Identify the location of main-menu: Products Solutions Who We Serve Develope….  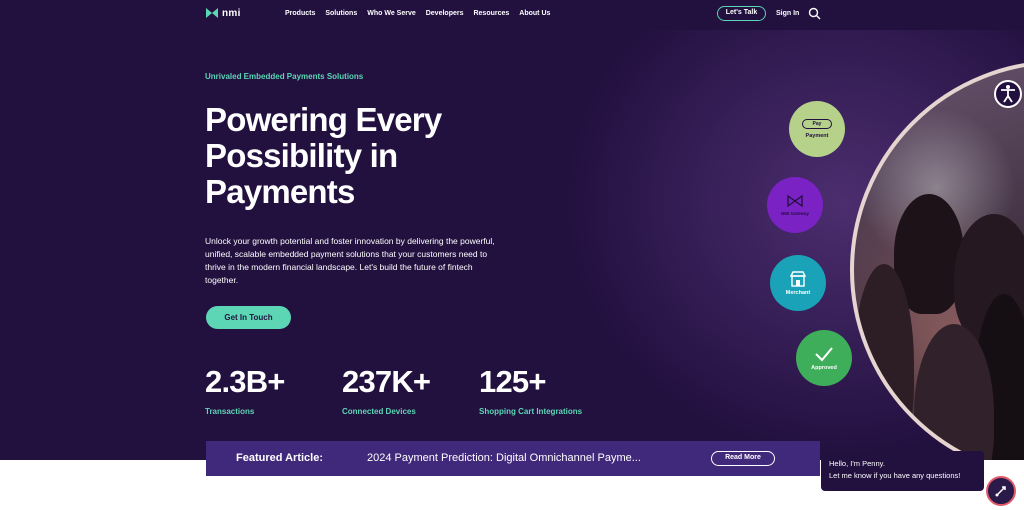
(417, 13).